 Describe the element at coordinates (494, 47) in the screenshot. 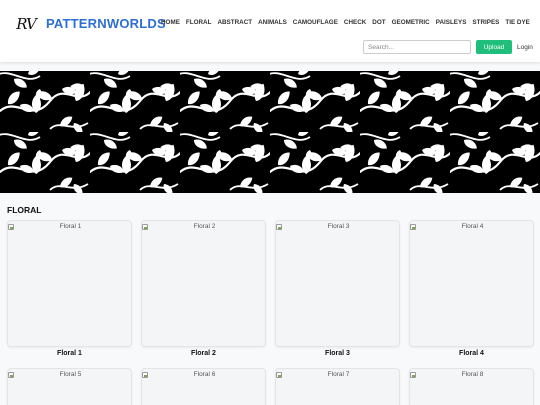

I see `upload-button: Upload` at that location.